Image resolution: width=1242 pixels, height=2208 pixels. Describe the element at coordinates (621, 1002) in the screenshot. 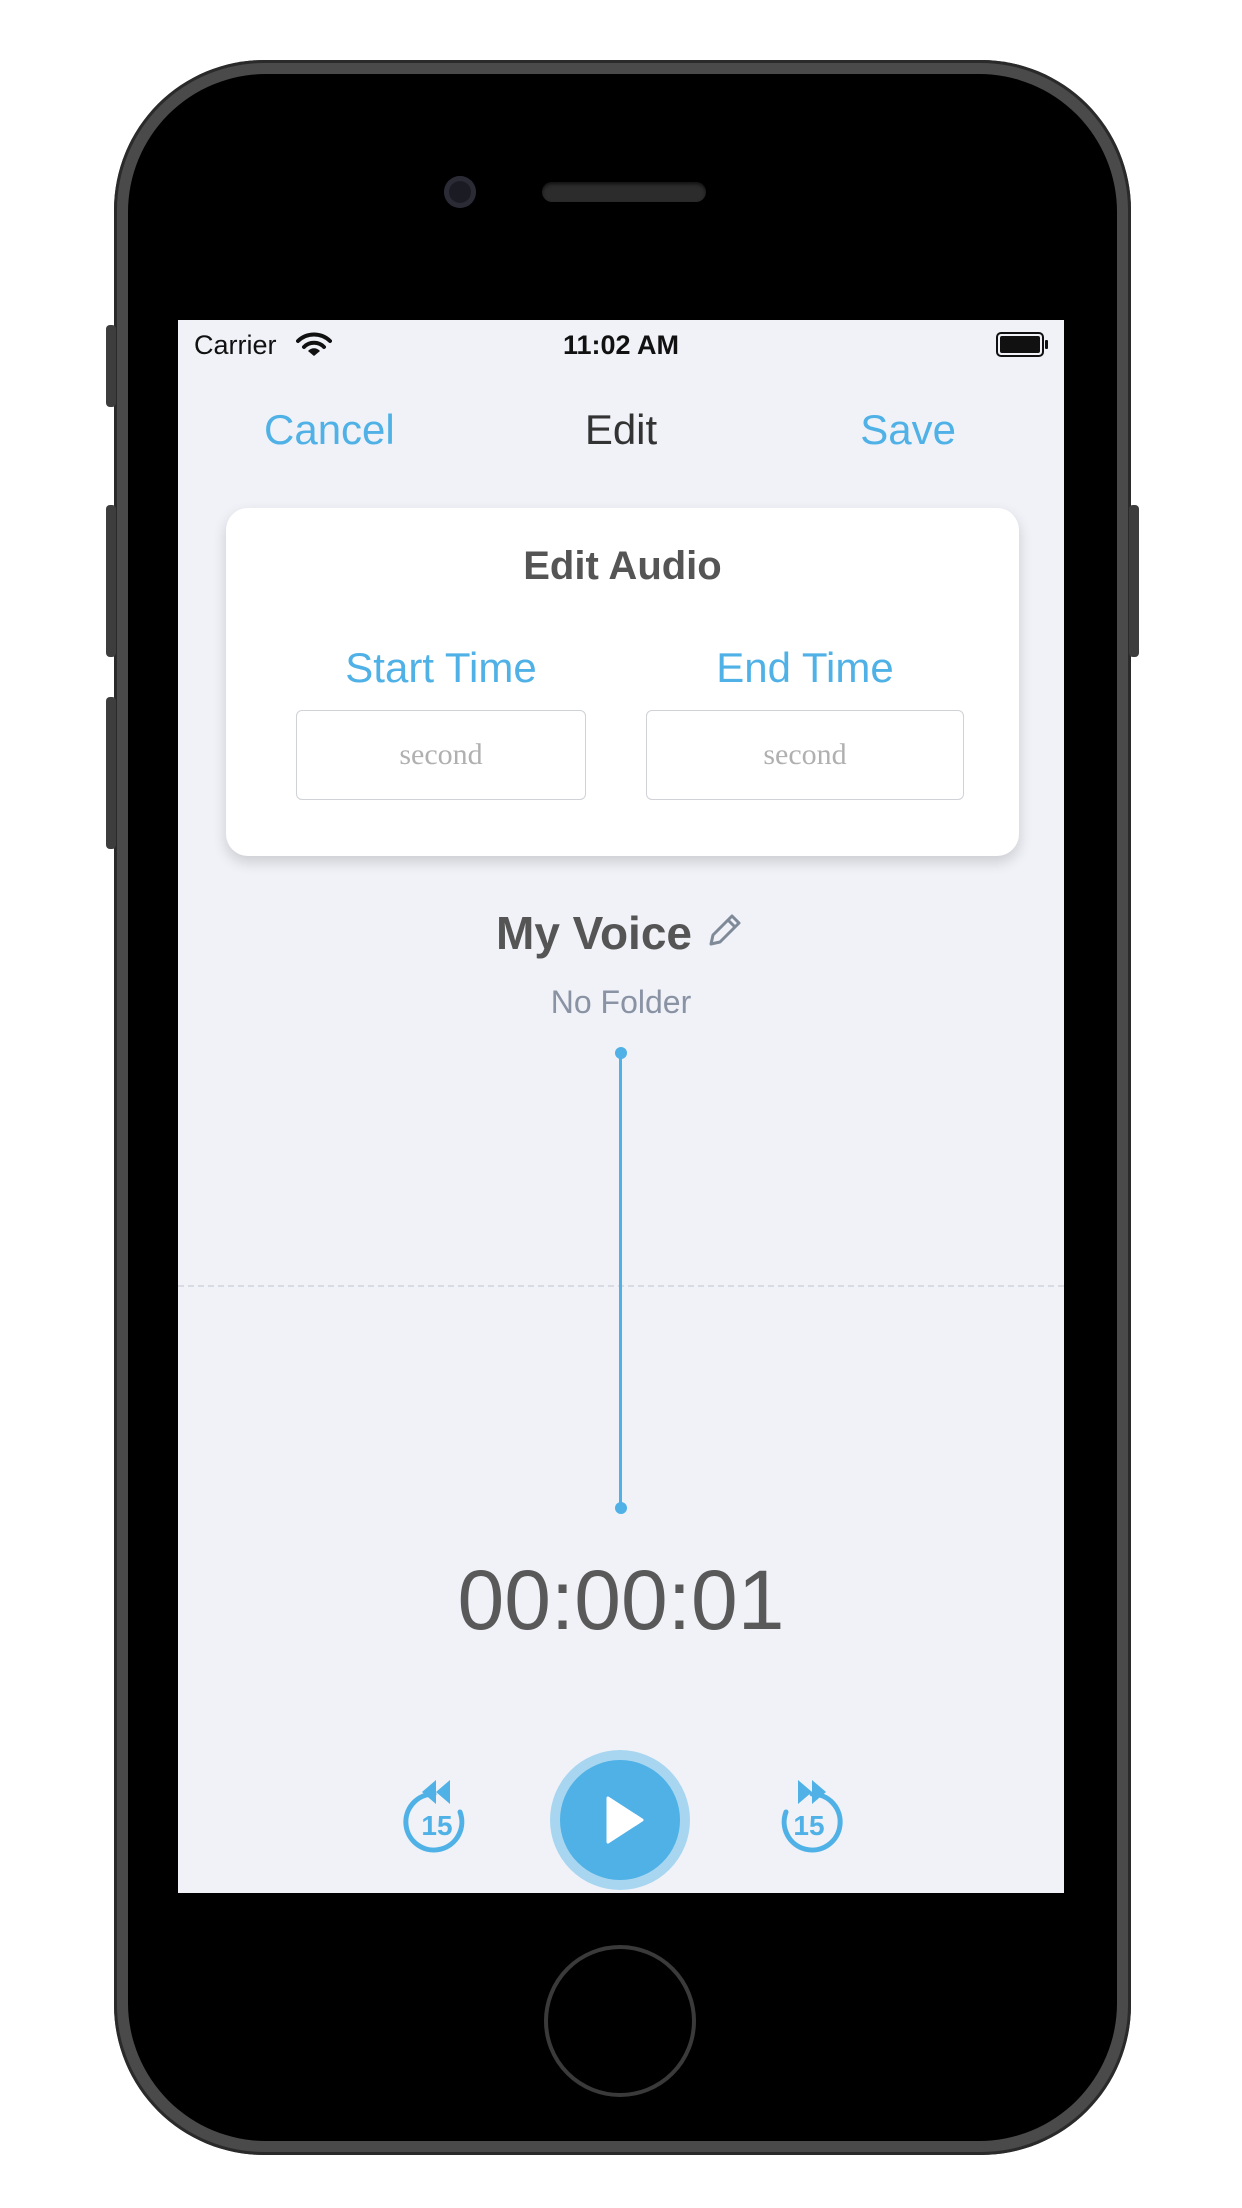

I see `folder-label: No Folder` at that location.